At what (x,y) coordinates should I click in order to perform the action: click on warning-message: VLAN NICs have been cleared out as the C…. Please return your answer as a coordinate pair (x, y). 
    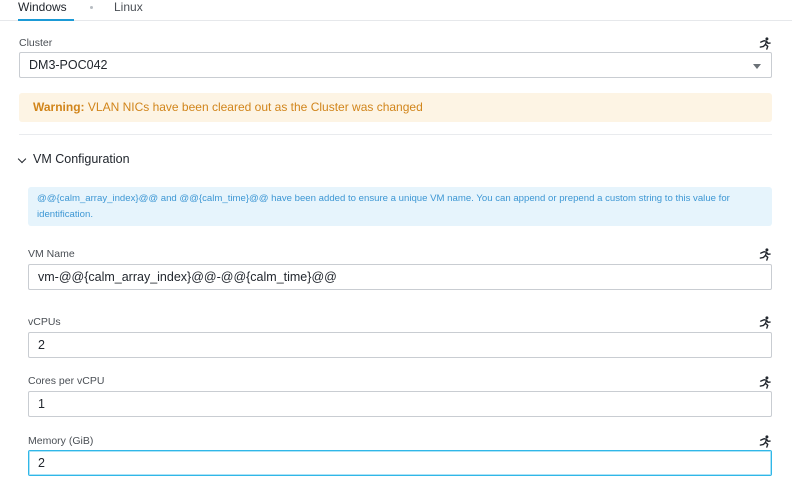
    Looking at the image, I should click on (255, 107).